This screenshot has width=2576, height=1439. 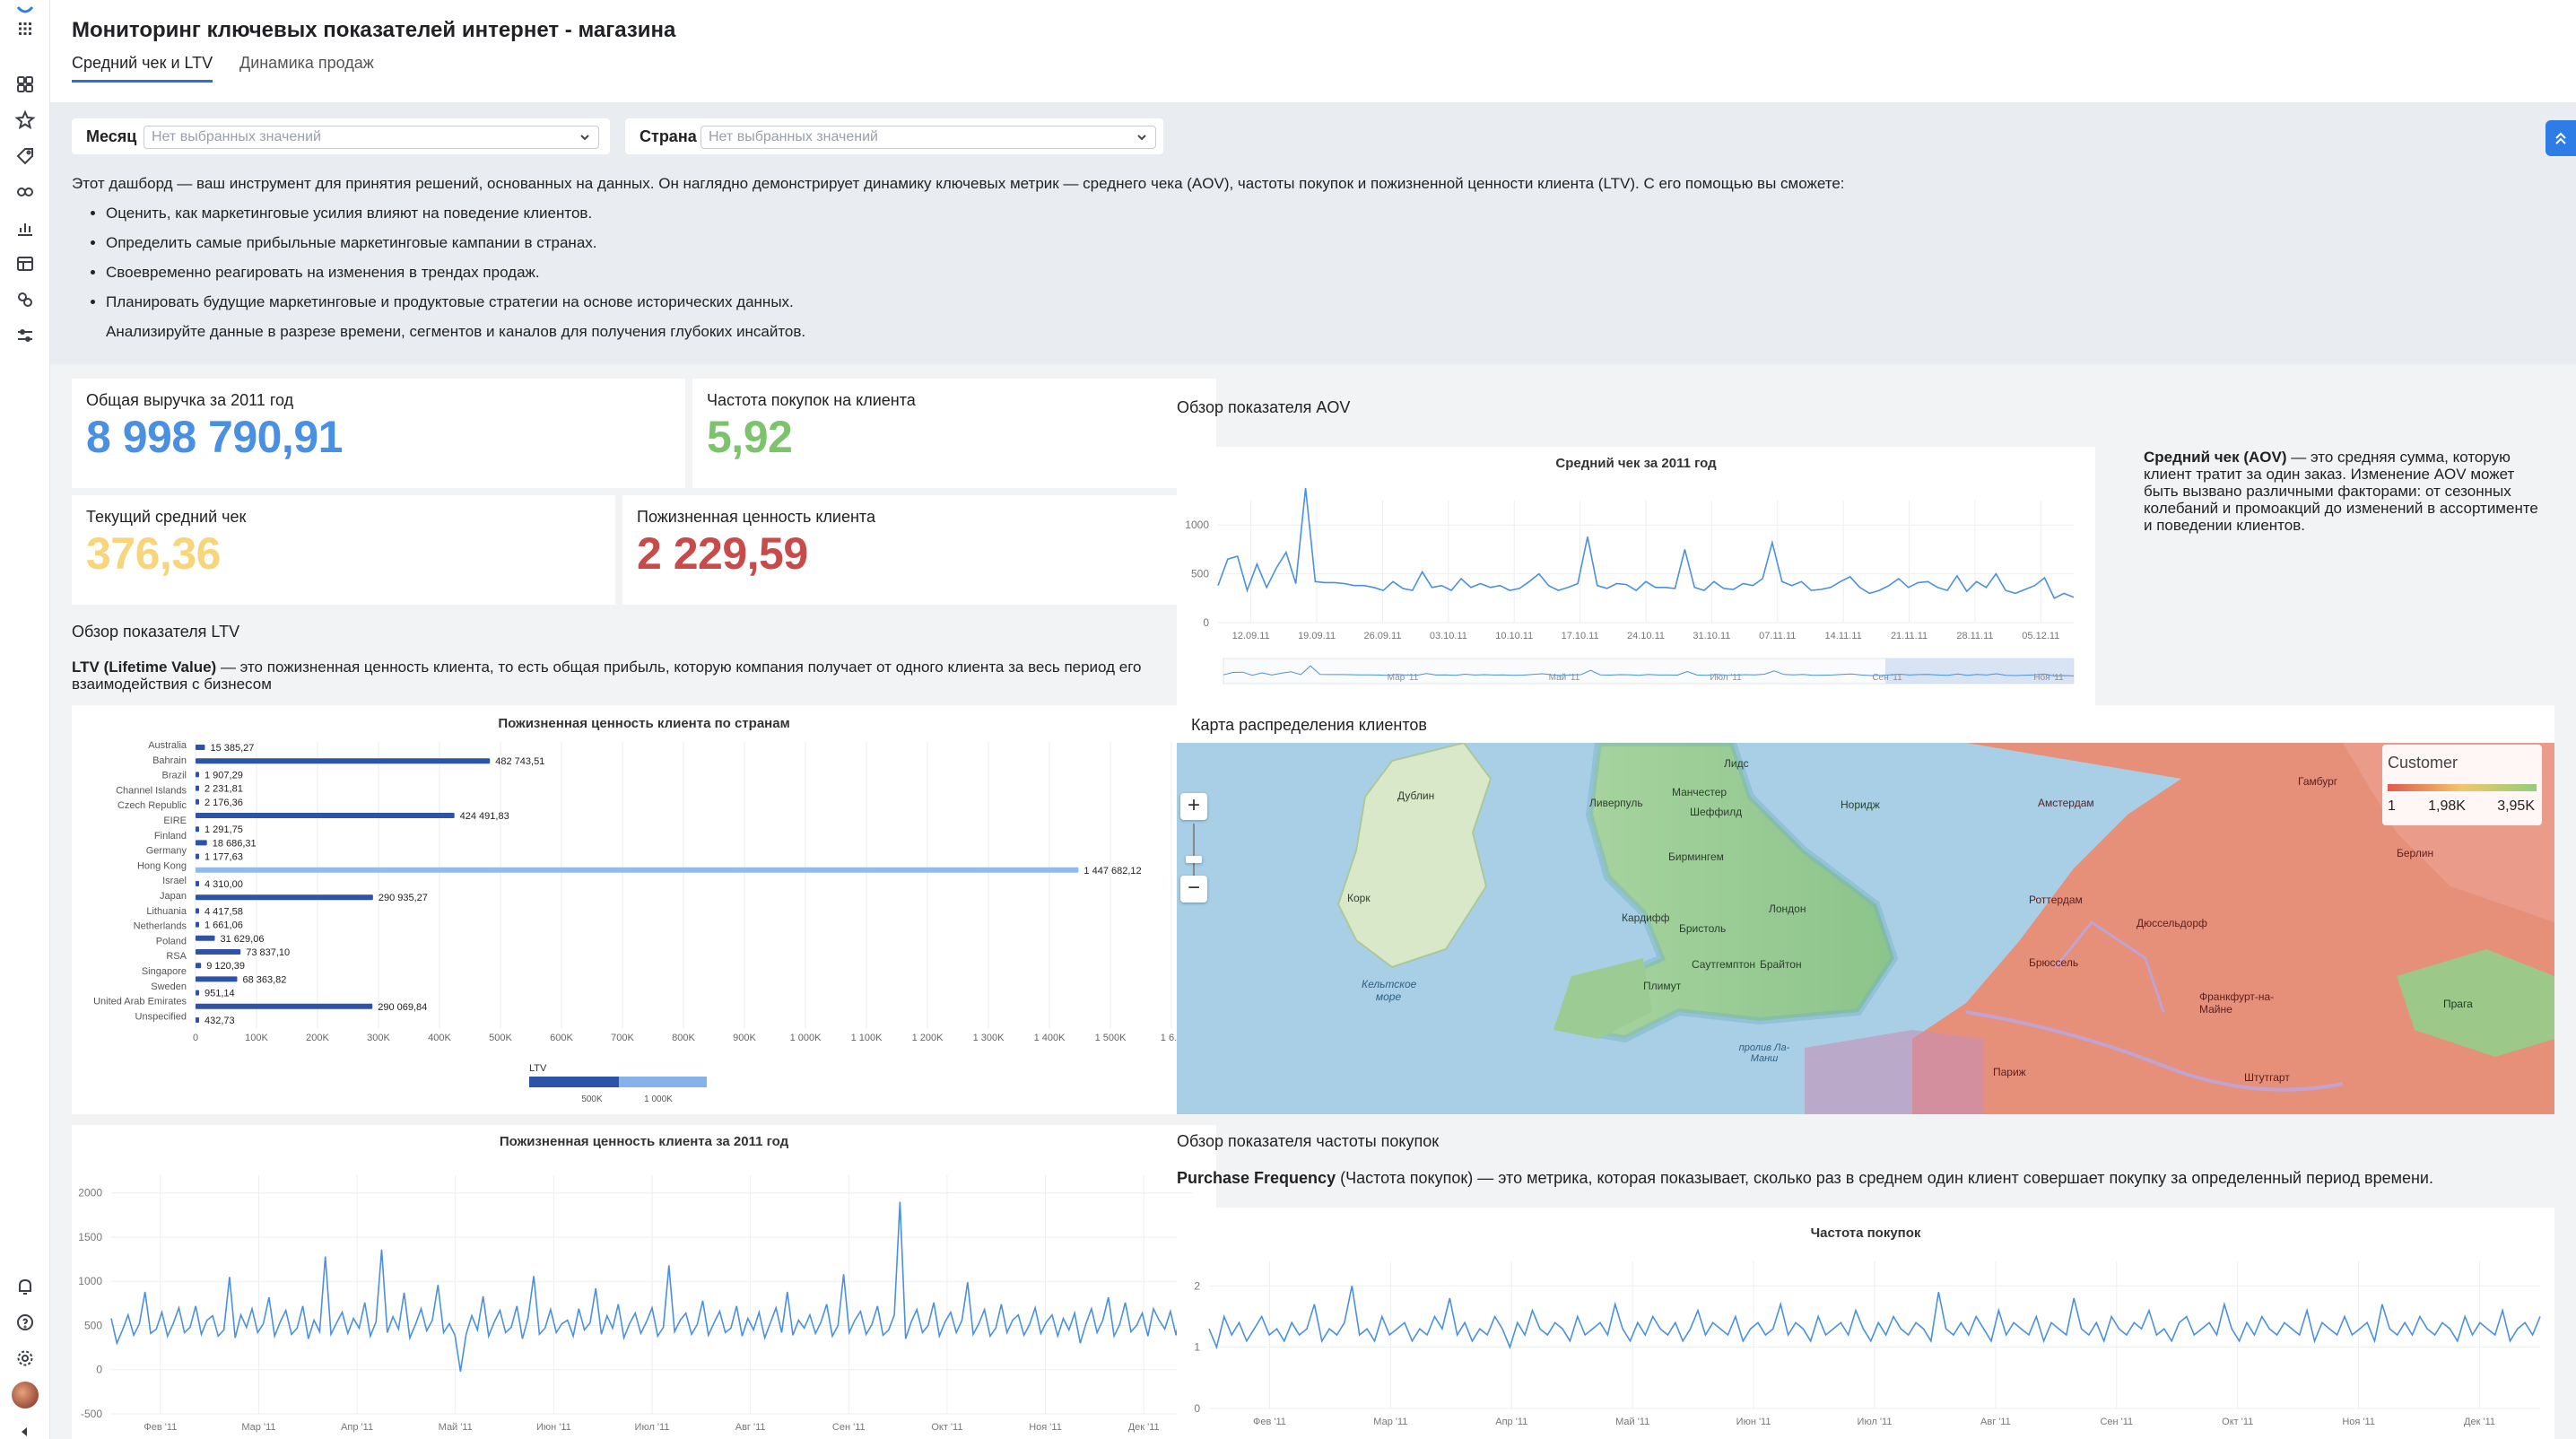 What do you see at coordinates (2423, 763) in the screenshot?
I see `map-legend-title: Customer` at bounding box center [2423, 763].